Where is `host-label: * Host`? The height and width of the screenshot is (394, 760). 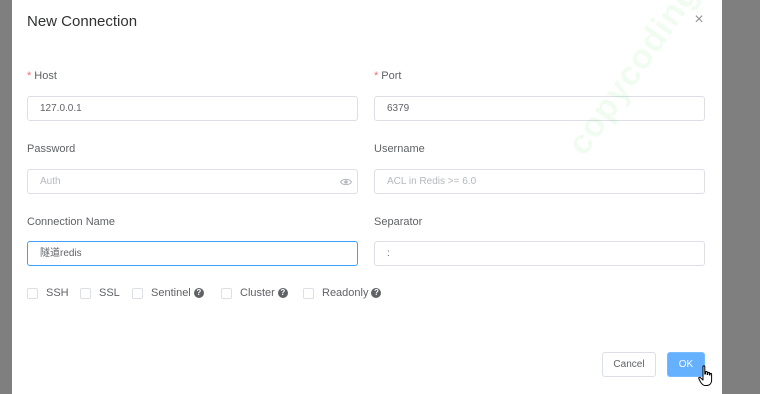
host-label: * Host is located at coordinates (42, 76).